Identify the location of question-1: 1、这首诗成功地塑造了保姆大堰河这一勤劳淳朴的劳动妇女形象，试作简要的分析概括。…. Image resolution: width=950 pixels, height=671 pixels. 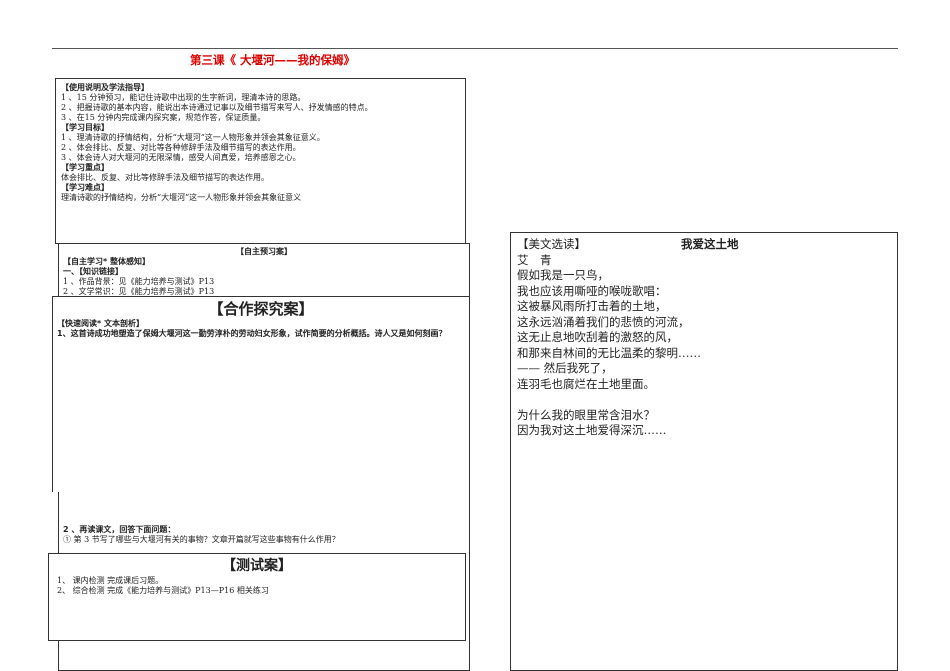
(252, 333).